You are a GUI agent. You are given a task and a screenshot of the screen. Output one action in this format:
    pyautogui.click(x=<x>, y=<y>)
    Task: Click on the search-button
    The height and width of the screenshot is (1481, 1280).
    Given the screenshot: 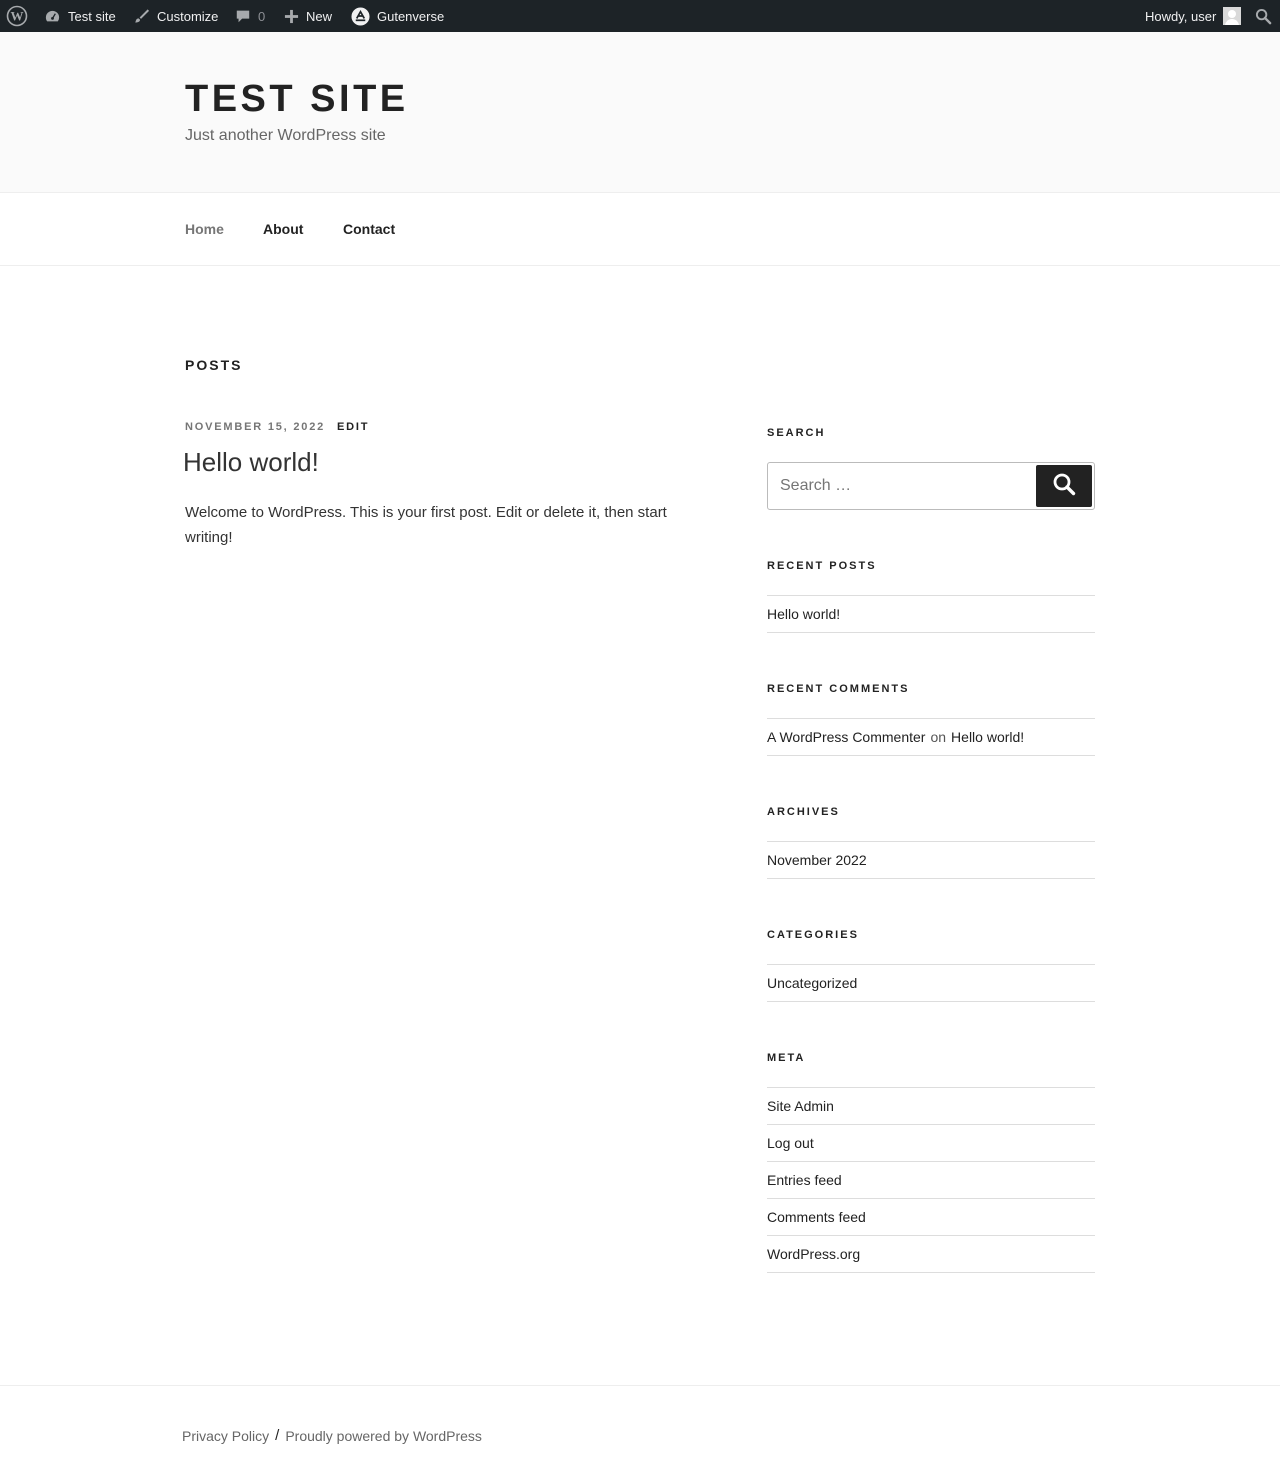 What is the action you would take?
    pyautogui.click(x=1064, y=486)
    